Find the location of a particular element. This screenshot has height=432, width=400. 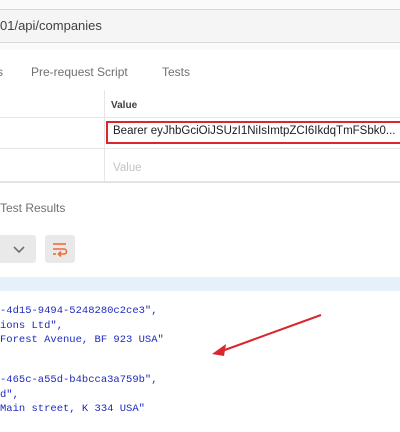

table-header-row is located at coordinates (200, 104).